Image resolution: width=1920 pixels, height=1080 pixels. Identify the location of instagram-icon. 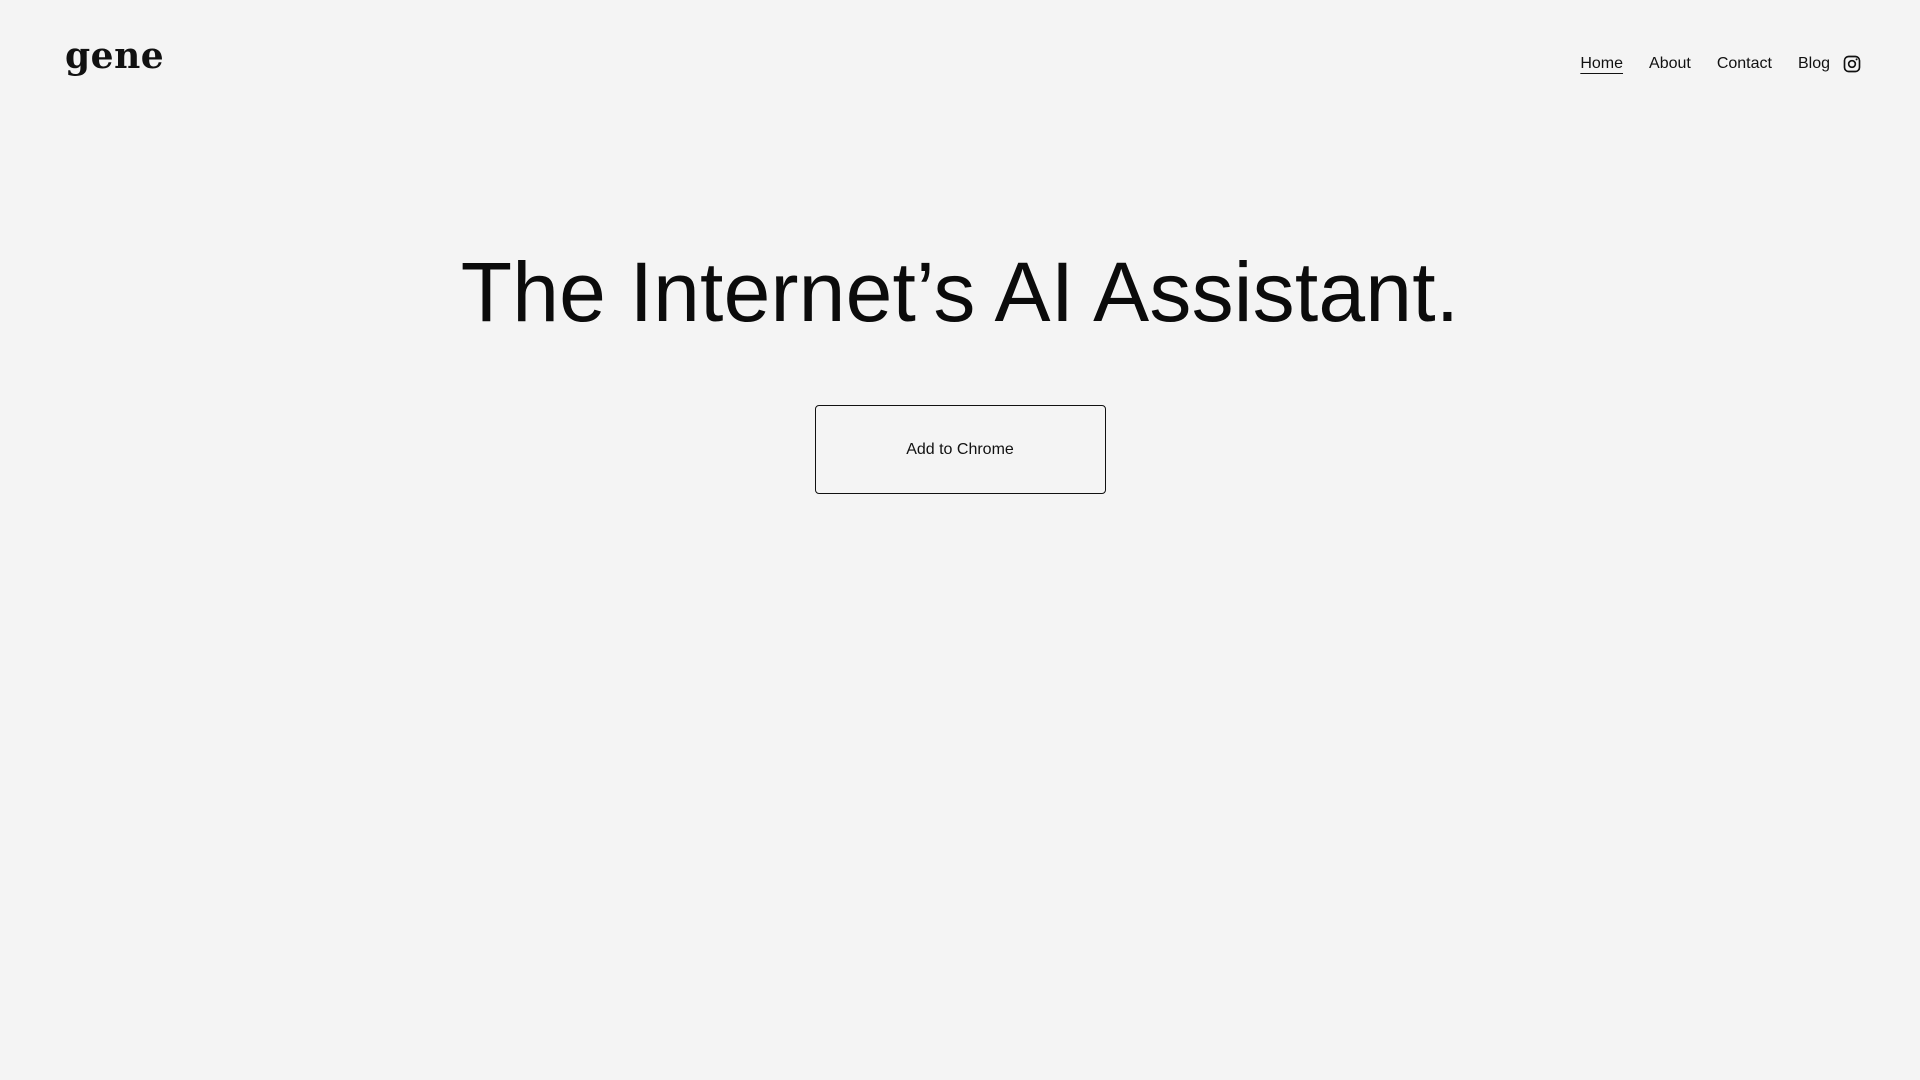
(1852, 64).